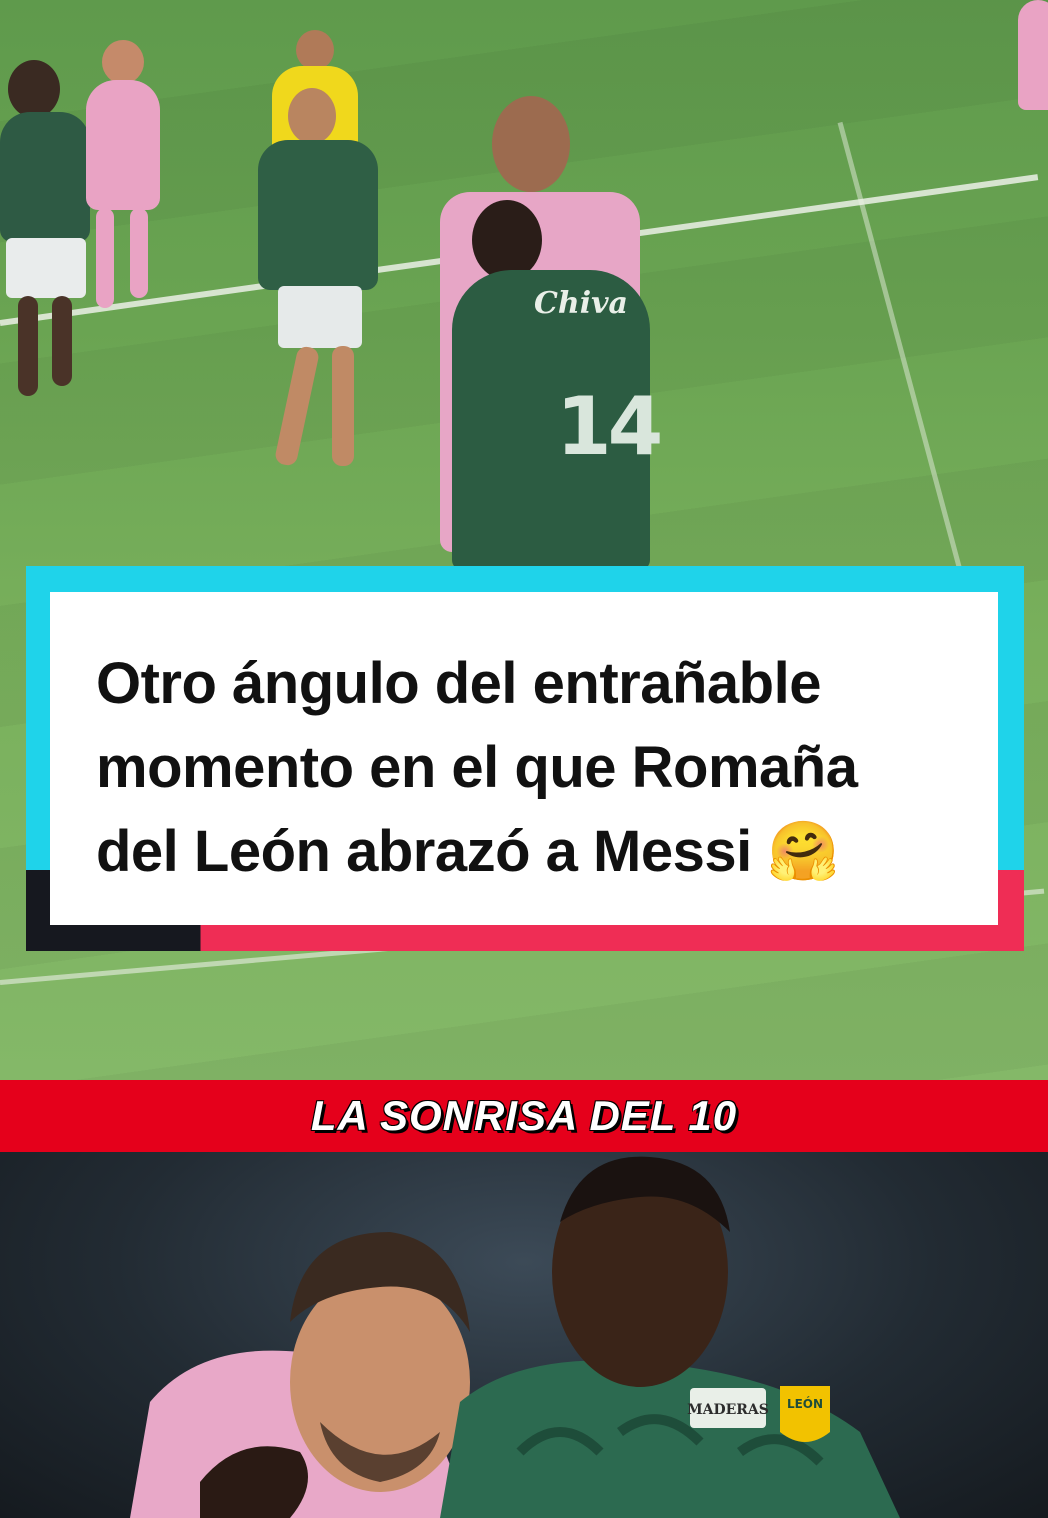 The width and height of the screenshot is (1048, 1518). I want to click on caption-line-1: Otro ángulo del entrañable, so click(458, 683).